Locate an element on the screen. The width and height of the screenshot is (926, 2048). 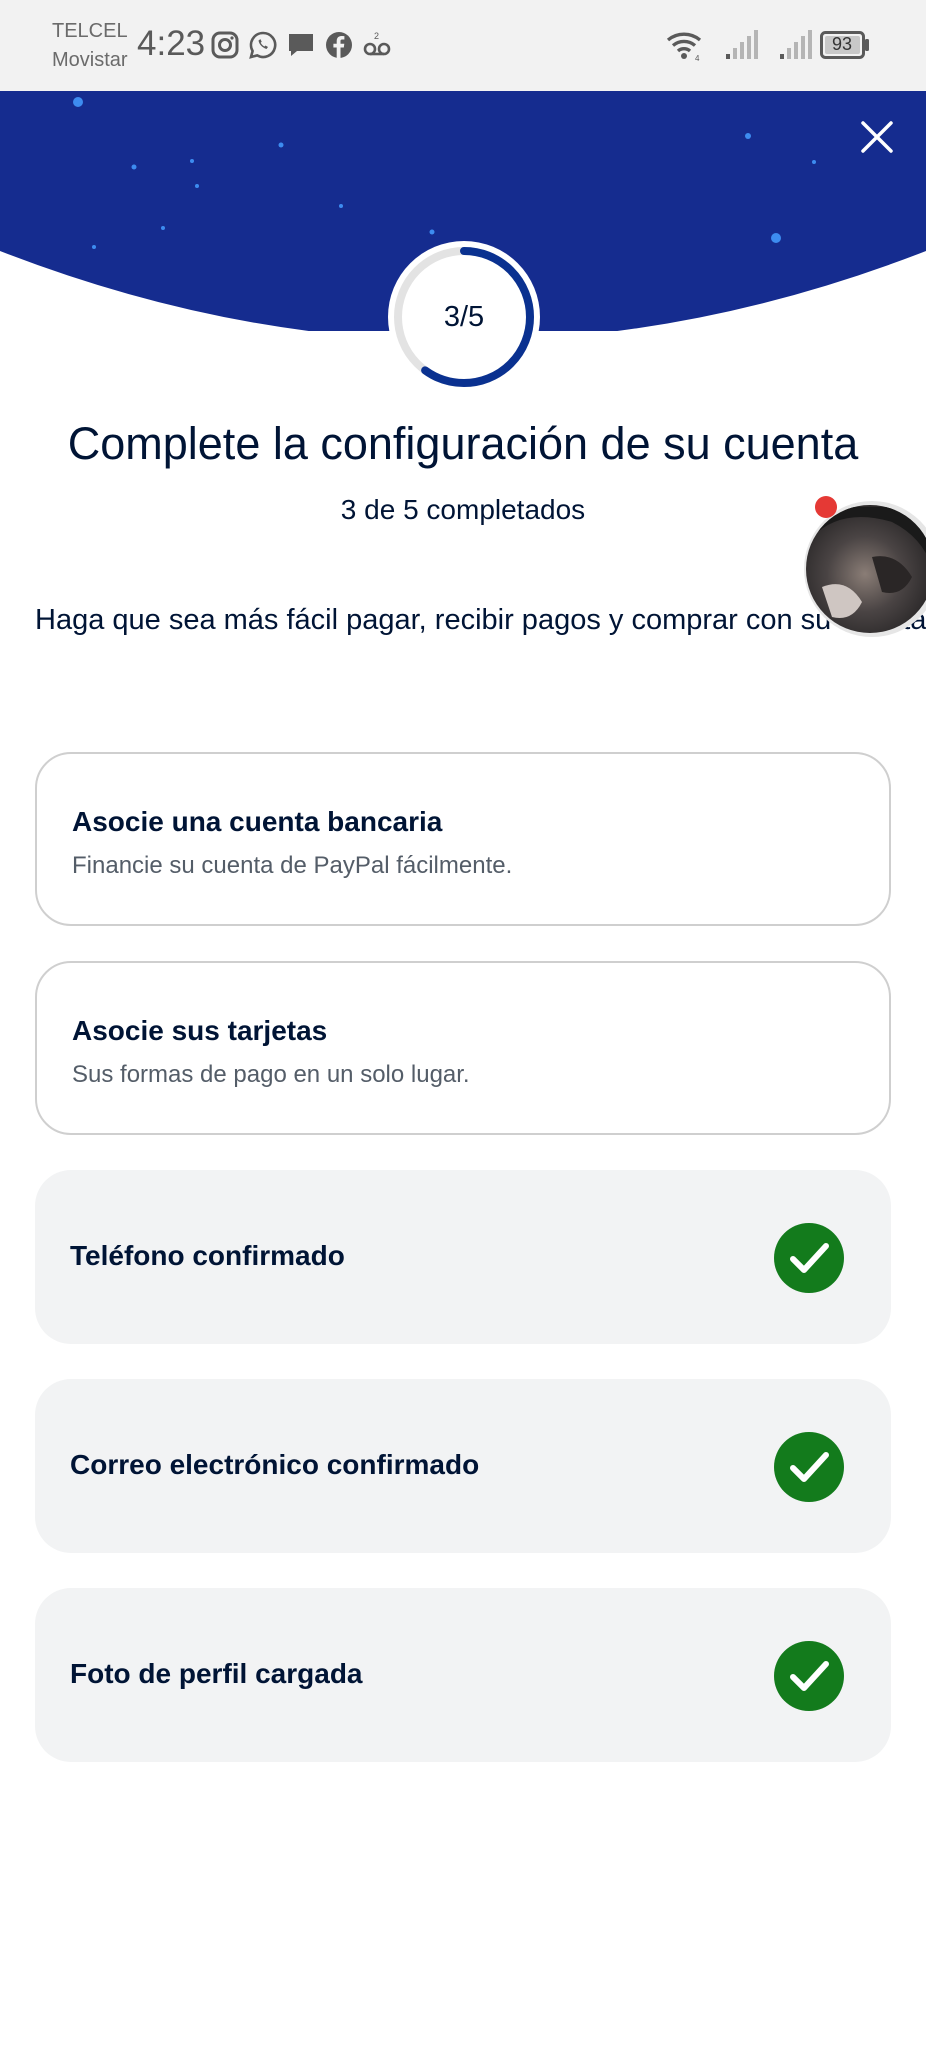
task-title: Correo electrónico confirmado is located at coordinates (275, 1464).